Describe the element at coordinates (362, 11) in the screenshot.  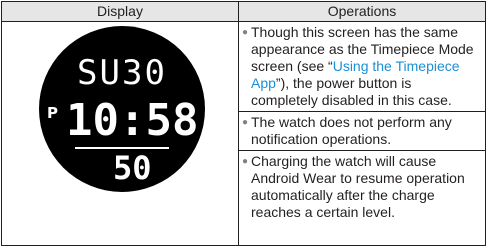
I see `header-operations: Operations` at that location.